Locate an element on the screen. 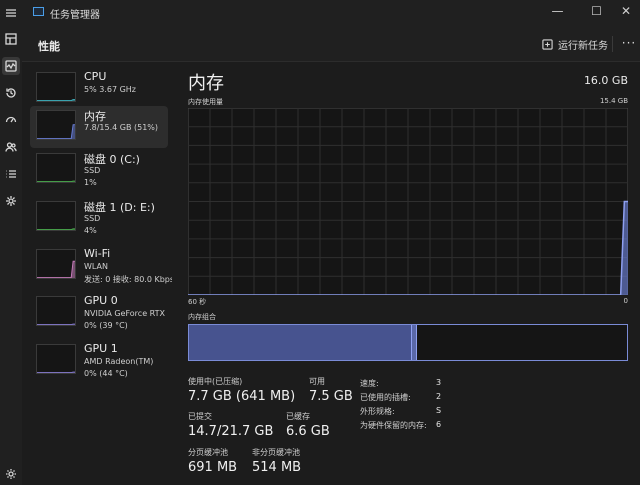 This screenshot has height=485, width=640. resource-name: 磁盘 1 (D: E:) is located at coordinates (119, 207).